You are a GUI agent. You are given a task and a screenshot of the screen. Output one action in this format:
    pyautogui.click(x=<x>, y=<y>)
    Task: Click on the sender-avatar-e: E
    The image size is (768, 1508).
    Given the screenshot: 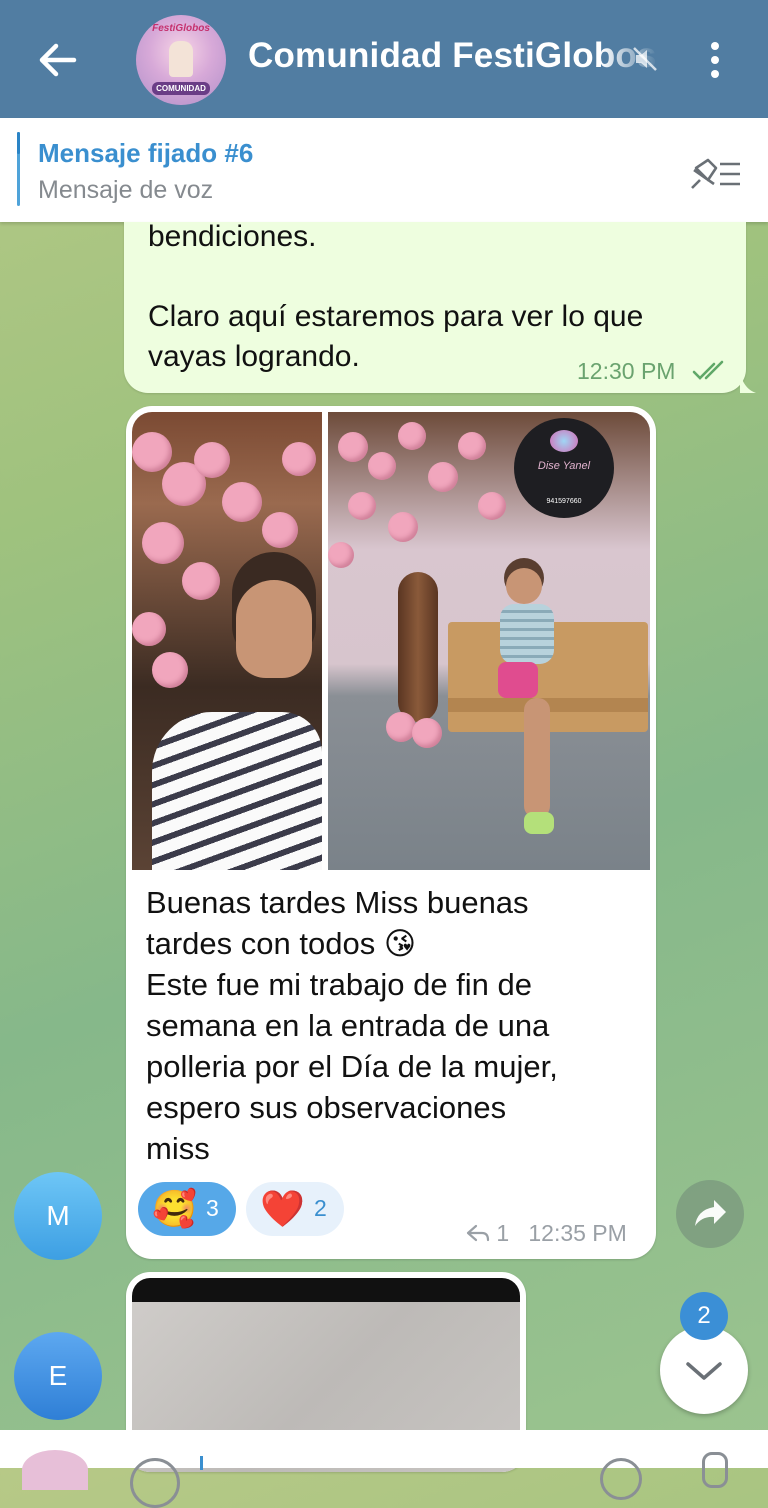 What is the action you would take?
    pyautogui.click(x=58, y=1376)
    